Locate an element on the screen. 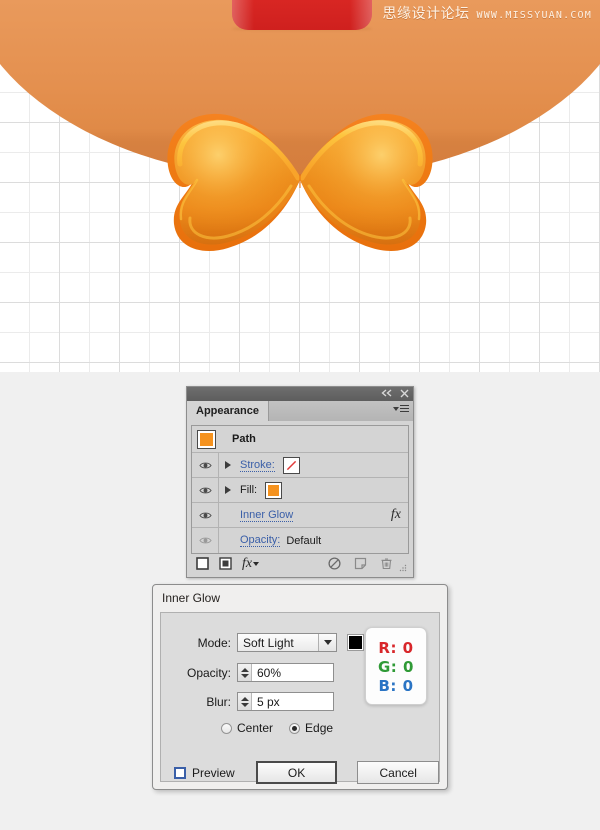 The height and width of the screenshot is (830, 600). collapse-icon is located at coordinates (387, 394).